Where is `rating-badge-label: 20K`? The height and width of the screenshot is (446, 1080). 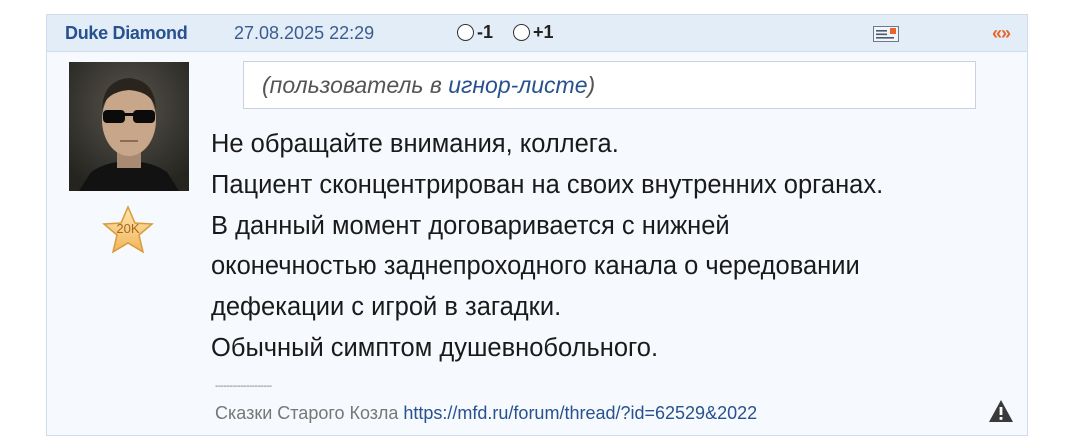
rating-badge-label: 20K is located at coordinates (127, 228).